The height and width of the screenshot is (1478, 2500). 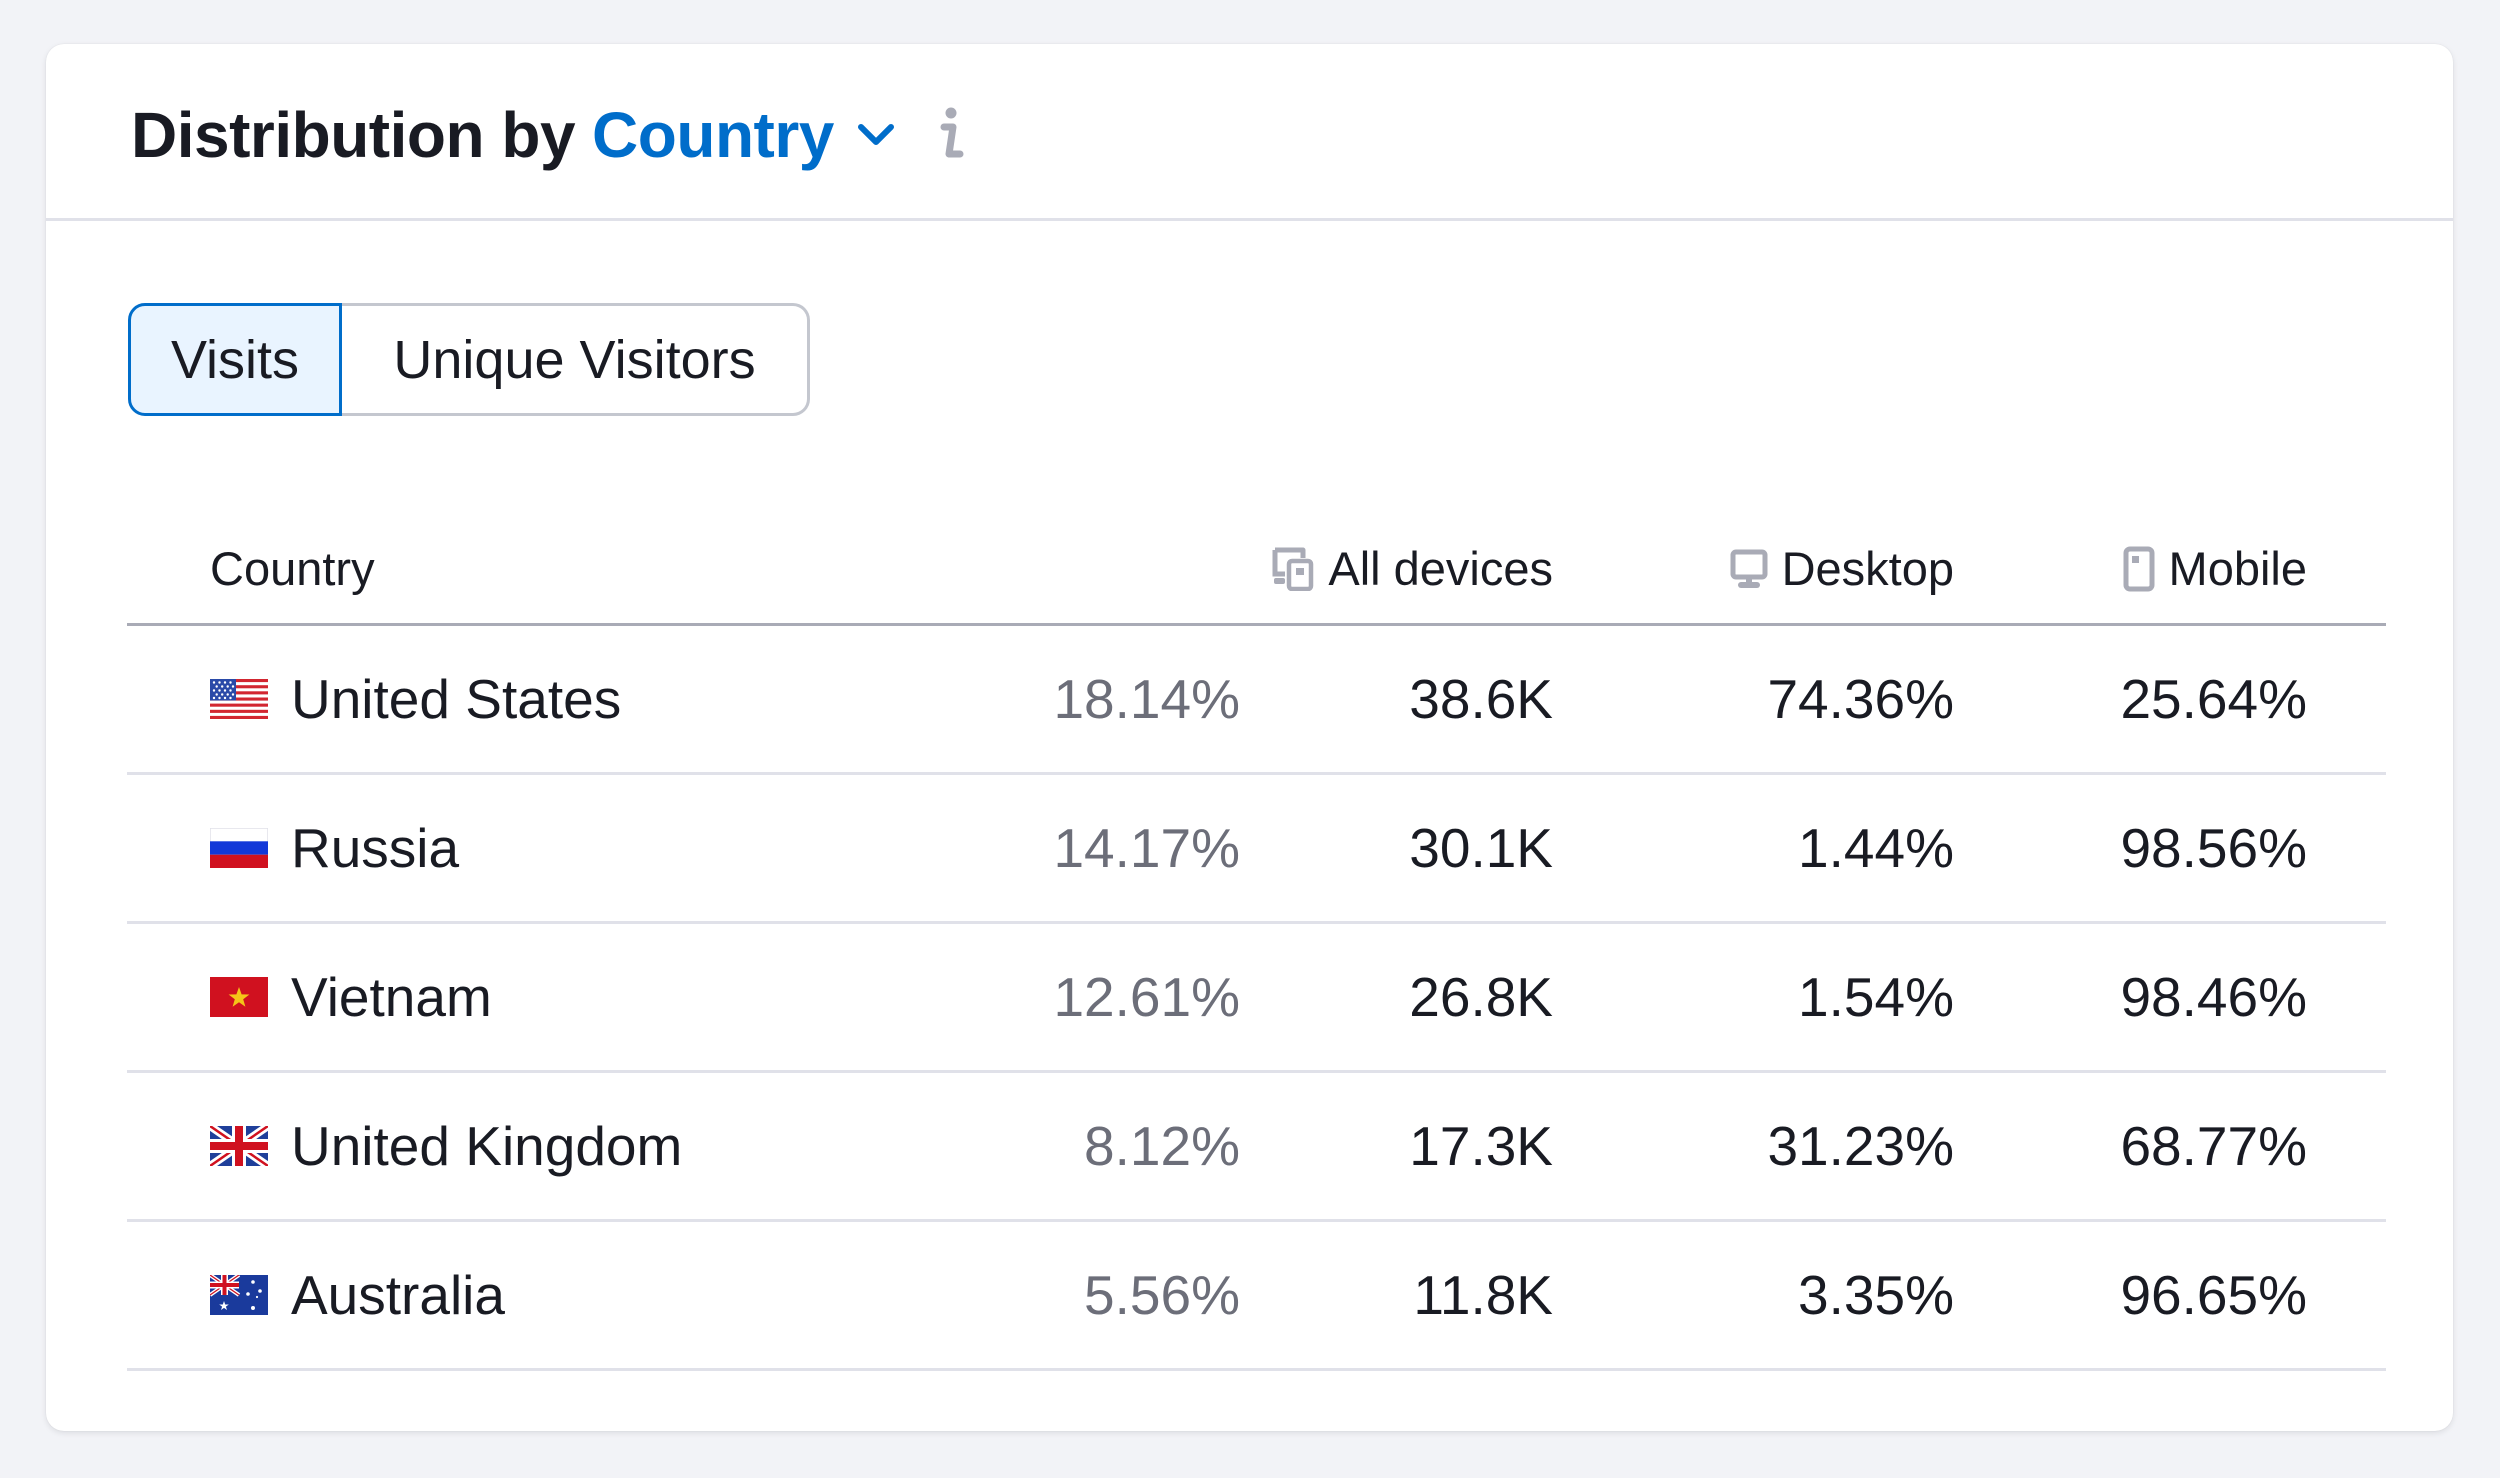 I want to click on country-cell: Russia, so click(x=334, y=848).